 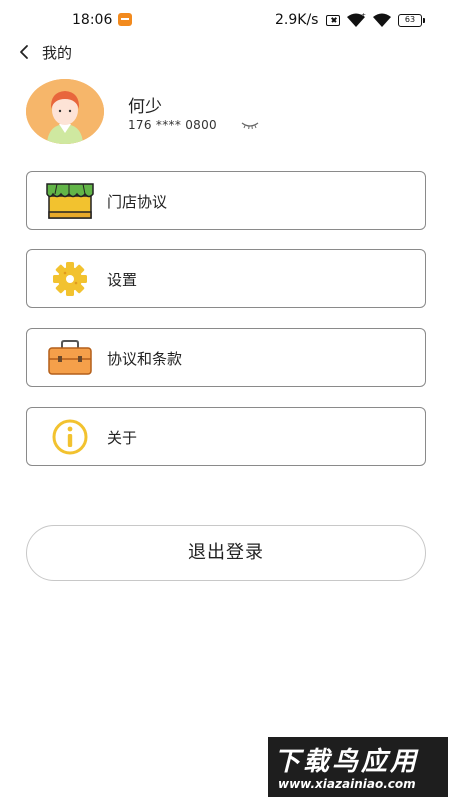 I want to click on avatar, so click(x=65, y=111).